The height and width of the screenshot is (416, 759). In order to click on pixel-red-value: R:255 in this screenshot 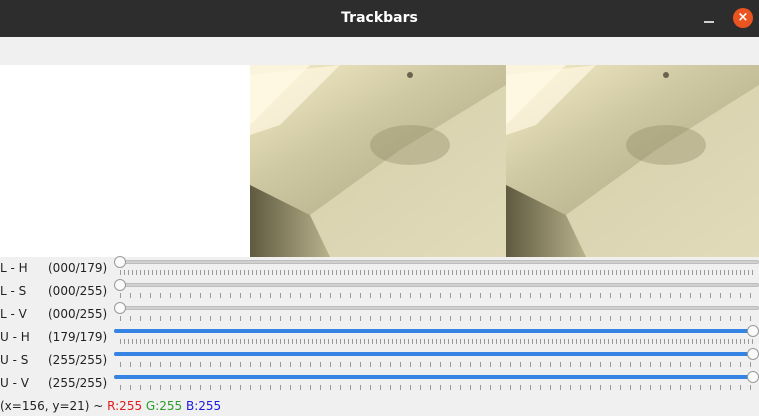, I will do `click(125, 406)`.